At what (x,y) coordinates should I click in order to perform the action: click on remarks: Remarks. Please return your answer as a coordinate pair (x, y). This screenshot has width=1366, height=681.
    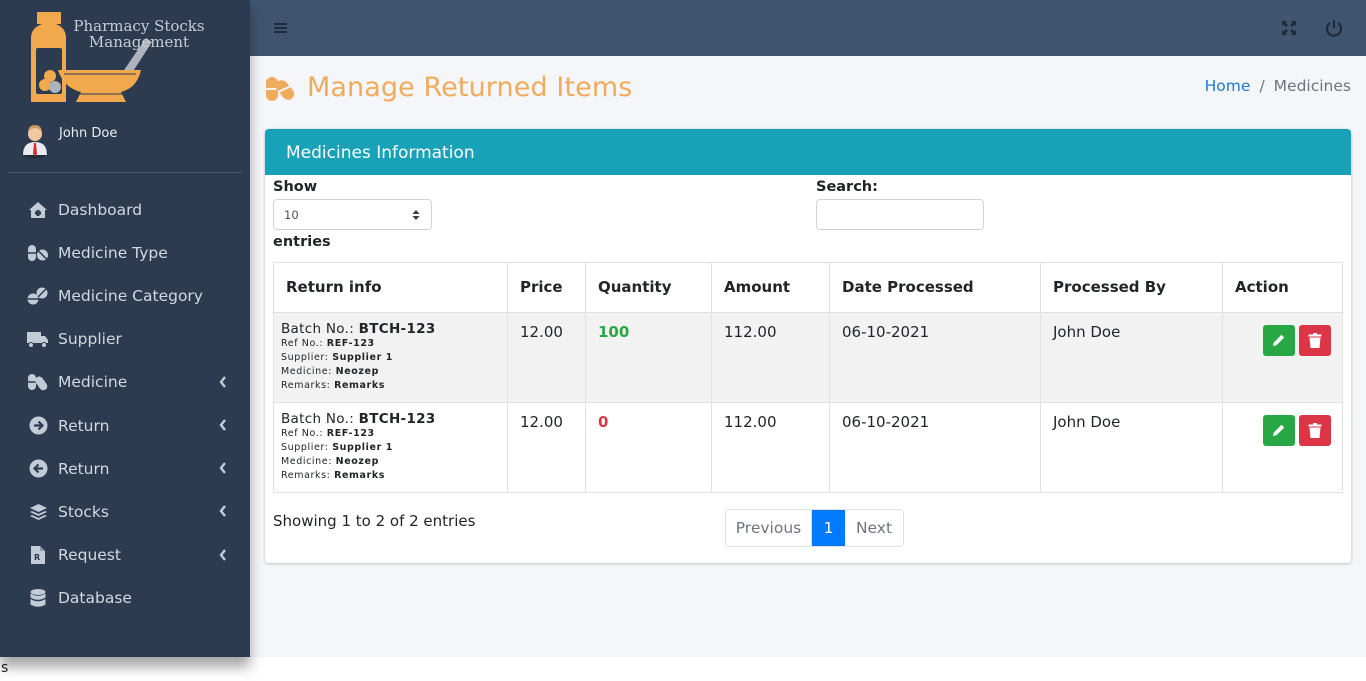
    Looking at the image, I should click on (360, 385).